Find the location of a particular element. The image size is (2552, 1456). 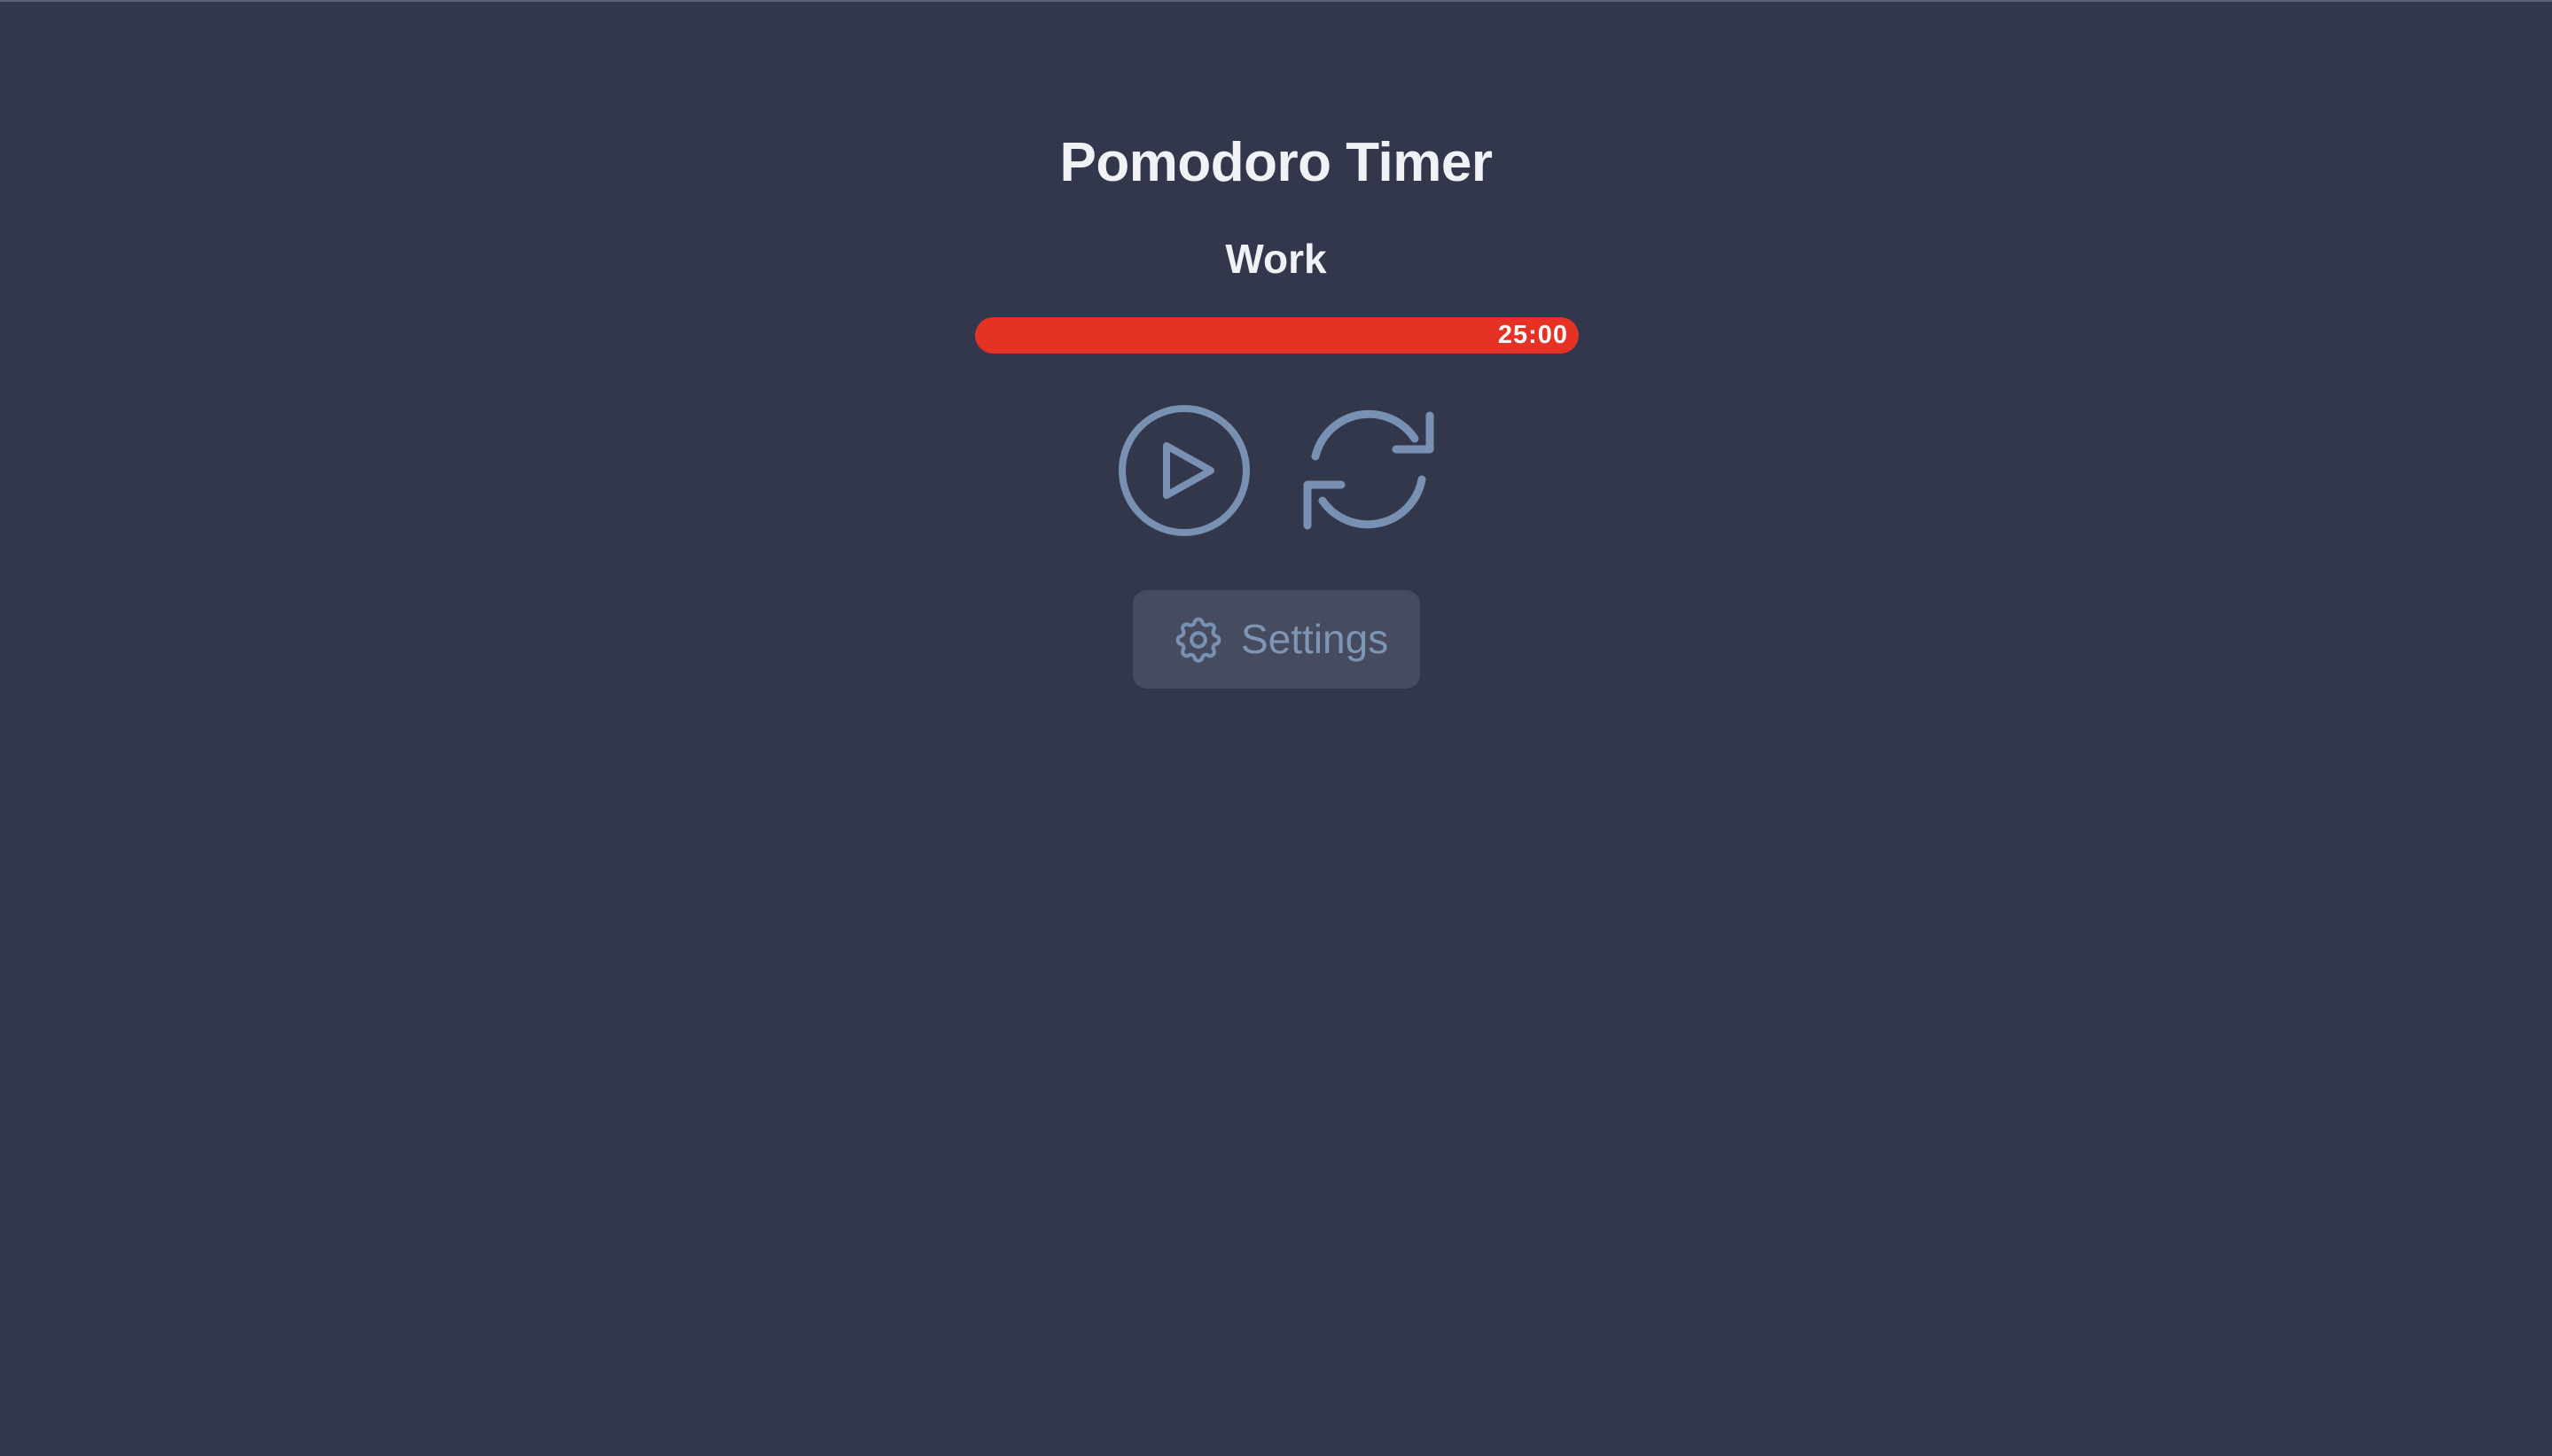

window-top-border is located at coordinates (1276, 1).